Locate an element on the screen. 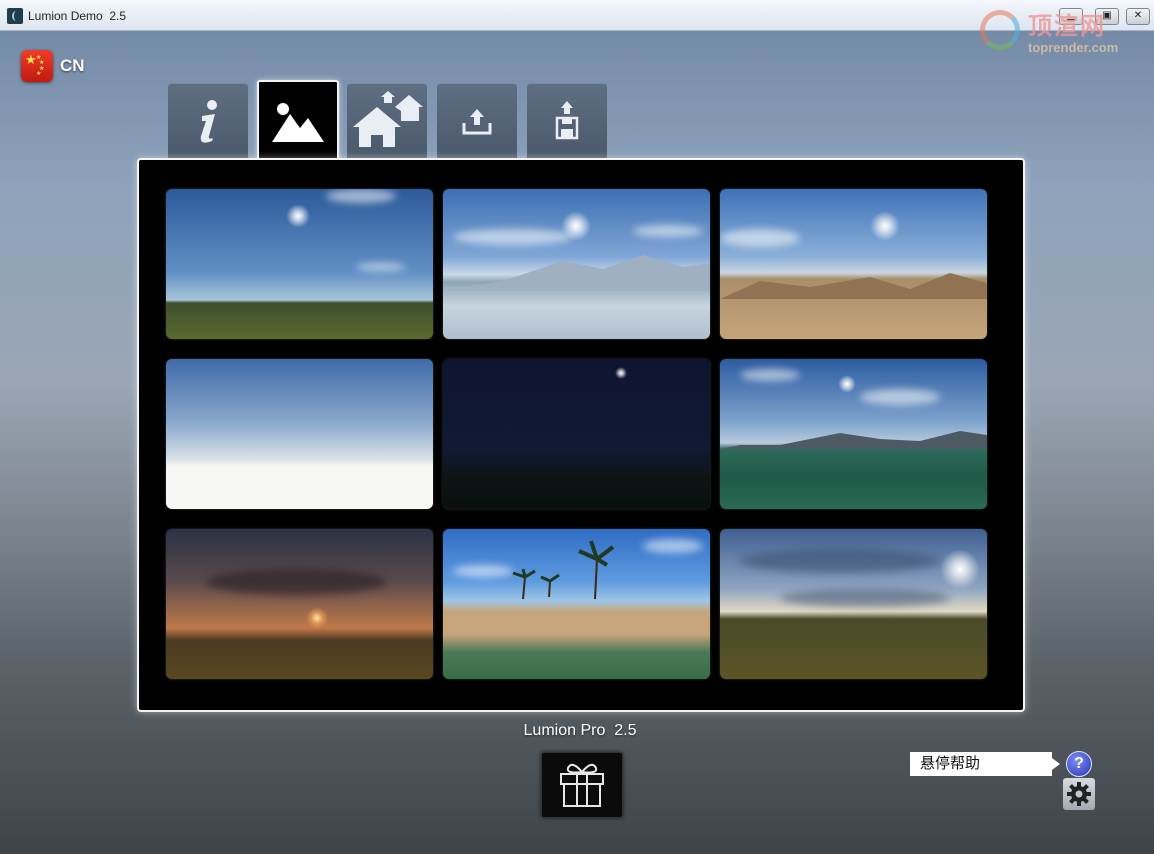  landscape-thumbnail-snow-mountains is located at coordinates (576, 264).